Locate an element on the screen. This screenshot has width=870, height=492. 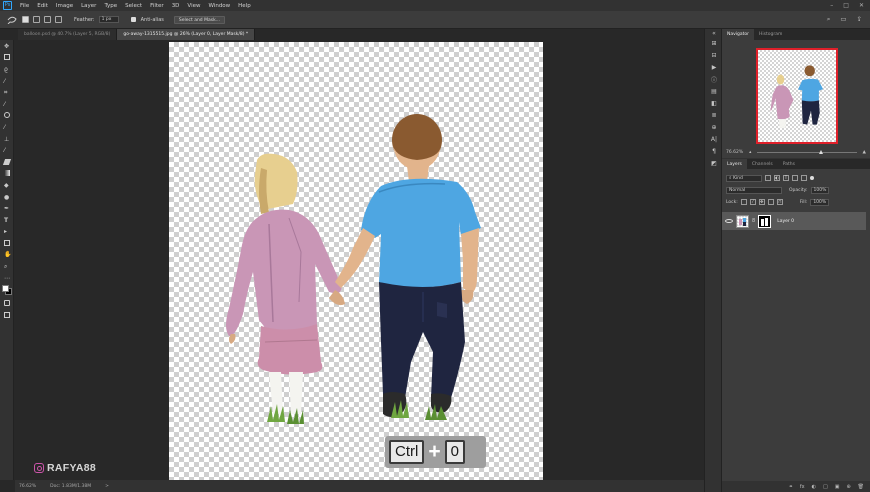
tab-navigator: Navigator is located at coordinates (738, 34).